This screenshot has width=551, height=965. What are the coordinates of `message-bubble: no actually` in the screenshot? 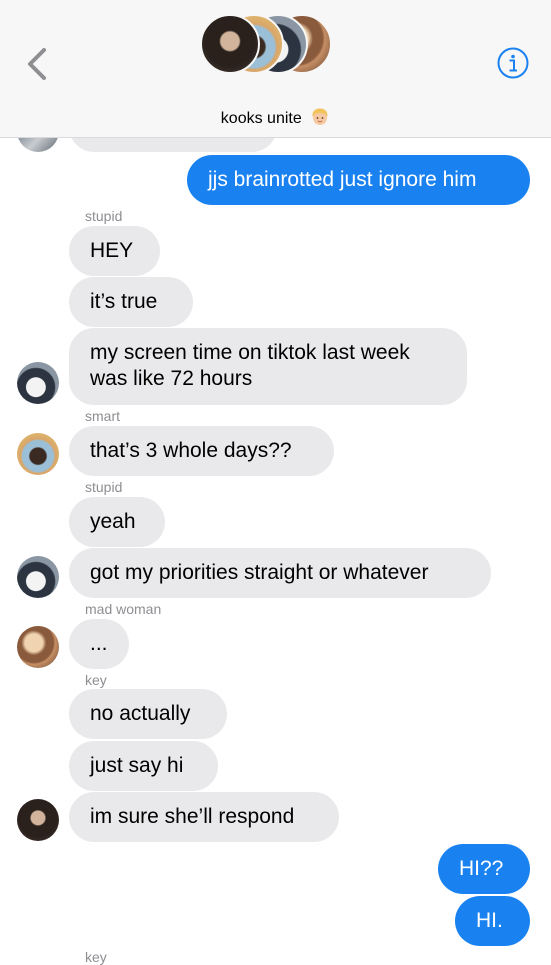 It's located at (148, 714).